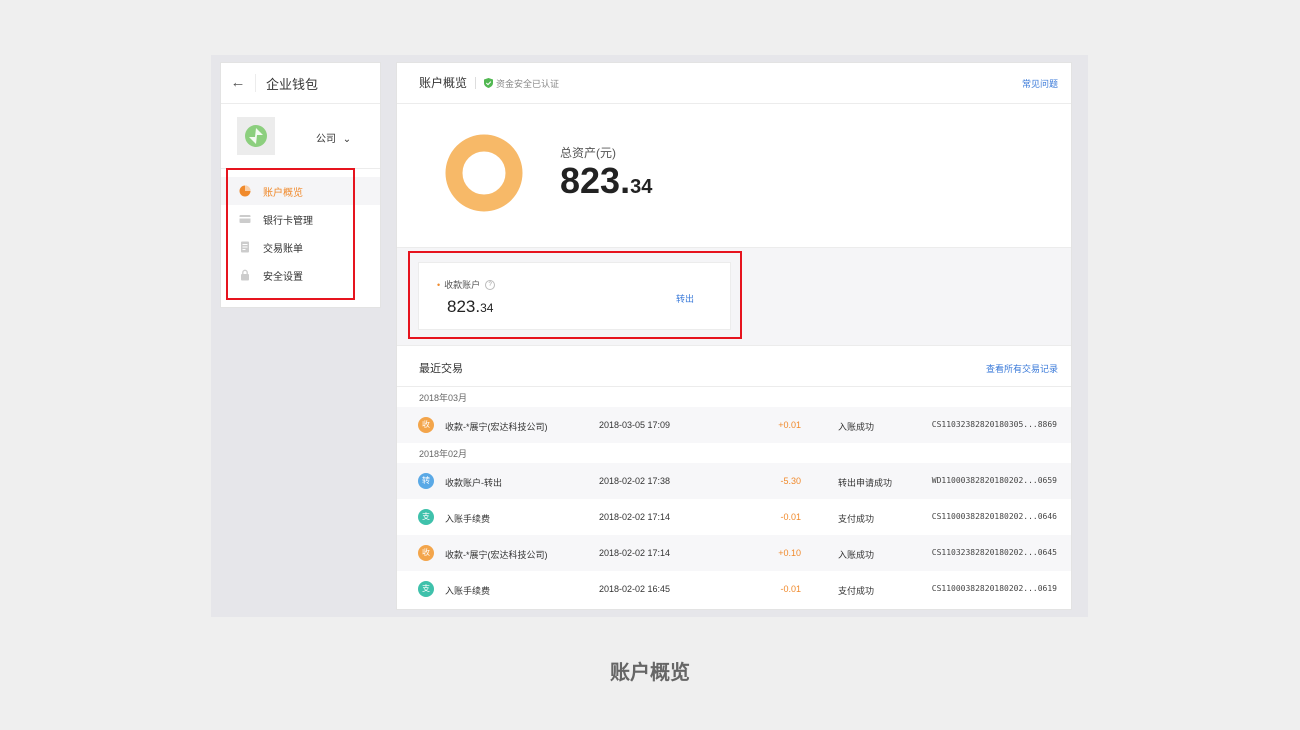 The image size is (1300, 730). What do you see at coordinates (443, 454) in the screenshot?
I see `month-group-label: 2018年02月` at bounding box center [443, 454].